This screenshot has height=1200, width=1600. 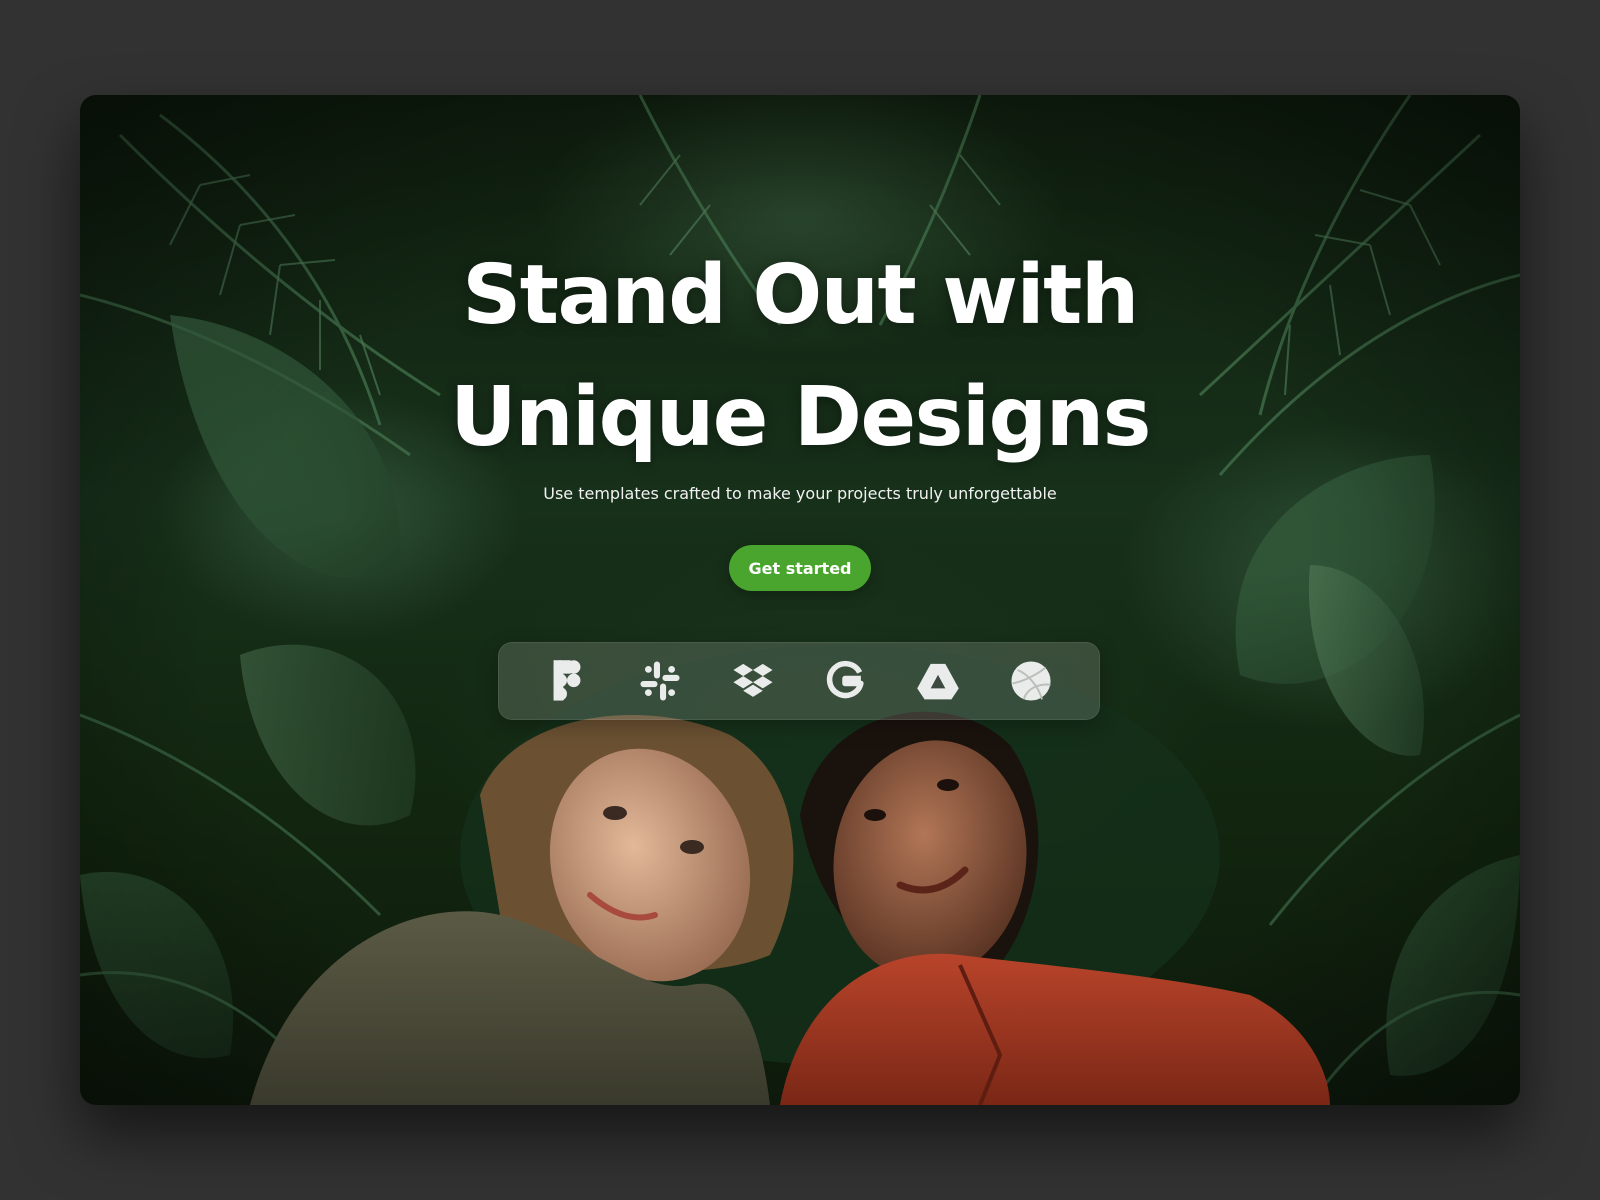 I want to click on google-icon, so click(x=845, y=681).